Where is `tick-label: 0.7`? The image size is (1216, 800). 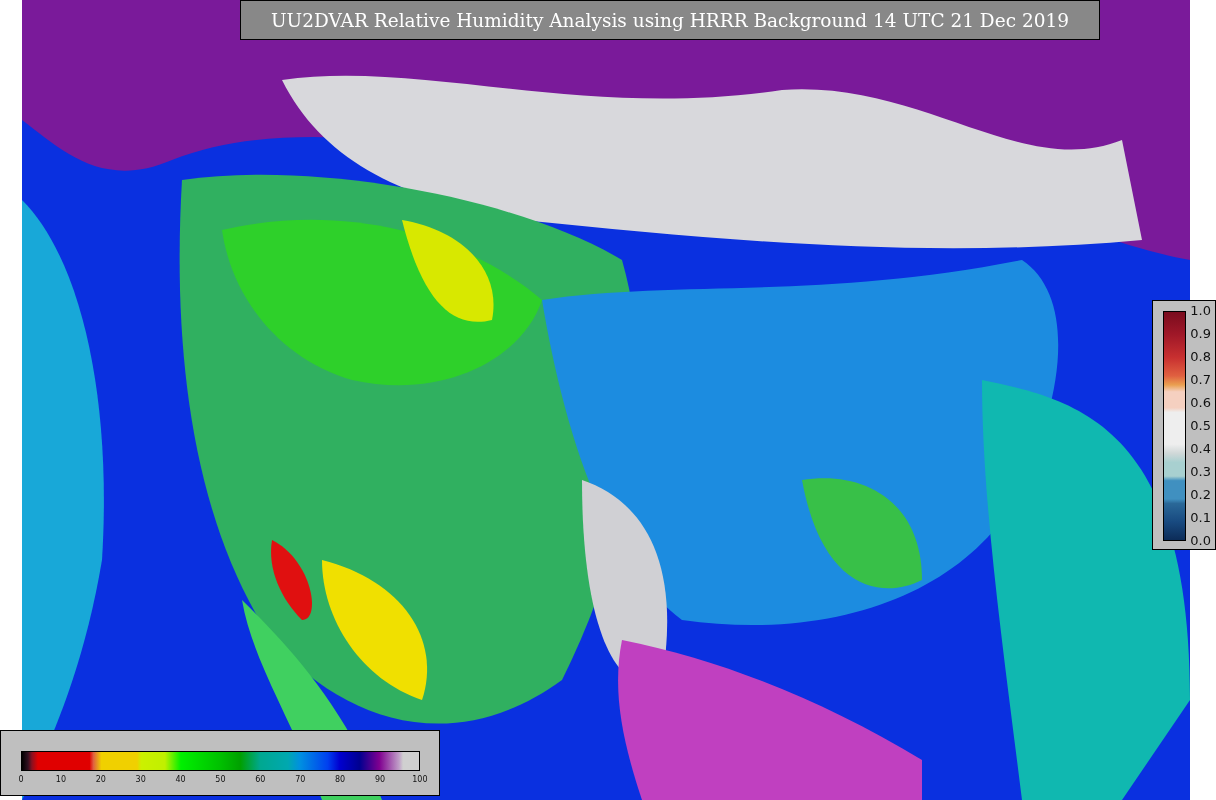 tick-label: 0.7 is located at coordinates (1200, 380).